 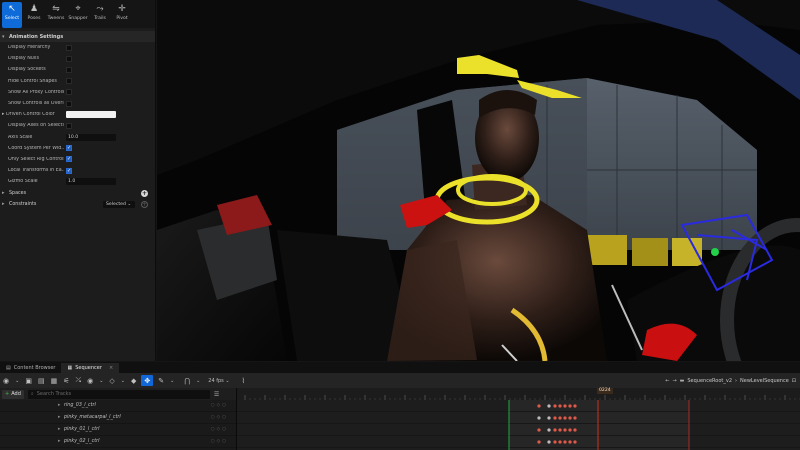 I want to click on chevron-down-icon: ▾, so click(x=3, y=36).